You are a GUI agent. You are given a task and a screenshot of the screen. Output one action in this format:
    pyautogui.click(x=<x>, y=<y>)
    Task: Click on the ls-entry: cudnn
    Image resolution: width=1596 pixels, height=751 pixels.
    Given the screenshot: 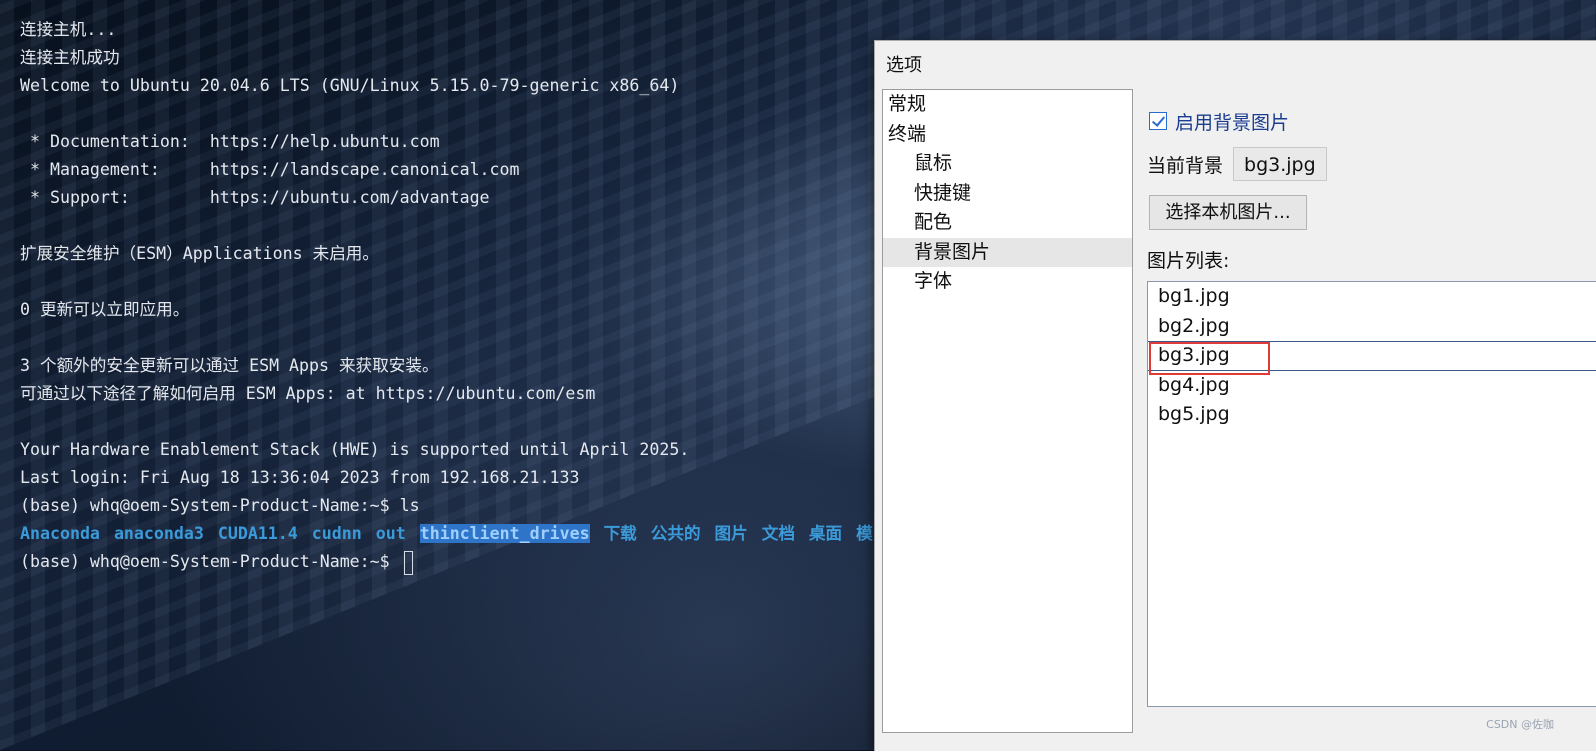 What is the action you would take?
    pyautogui.click(x=337, y=533)
    